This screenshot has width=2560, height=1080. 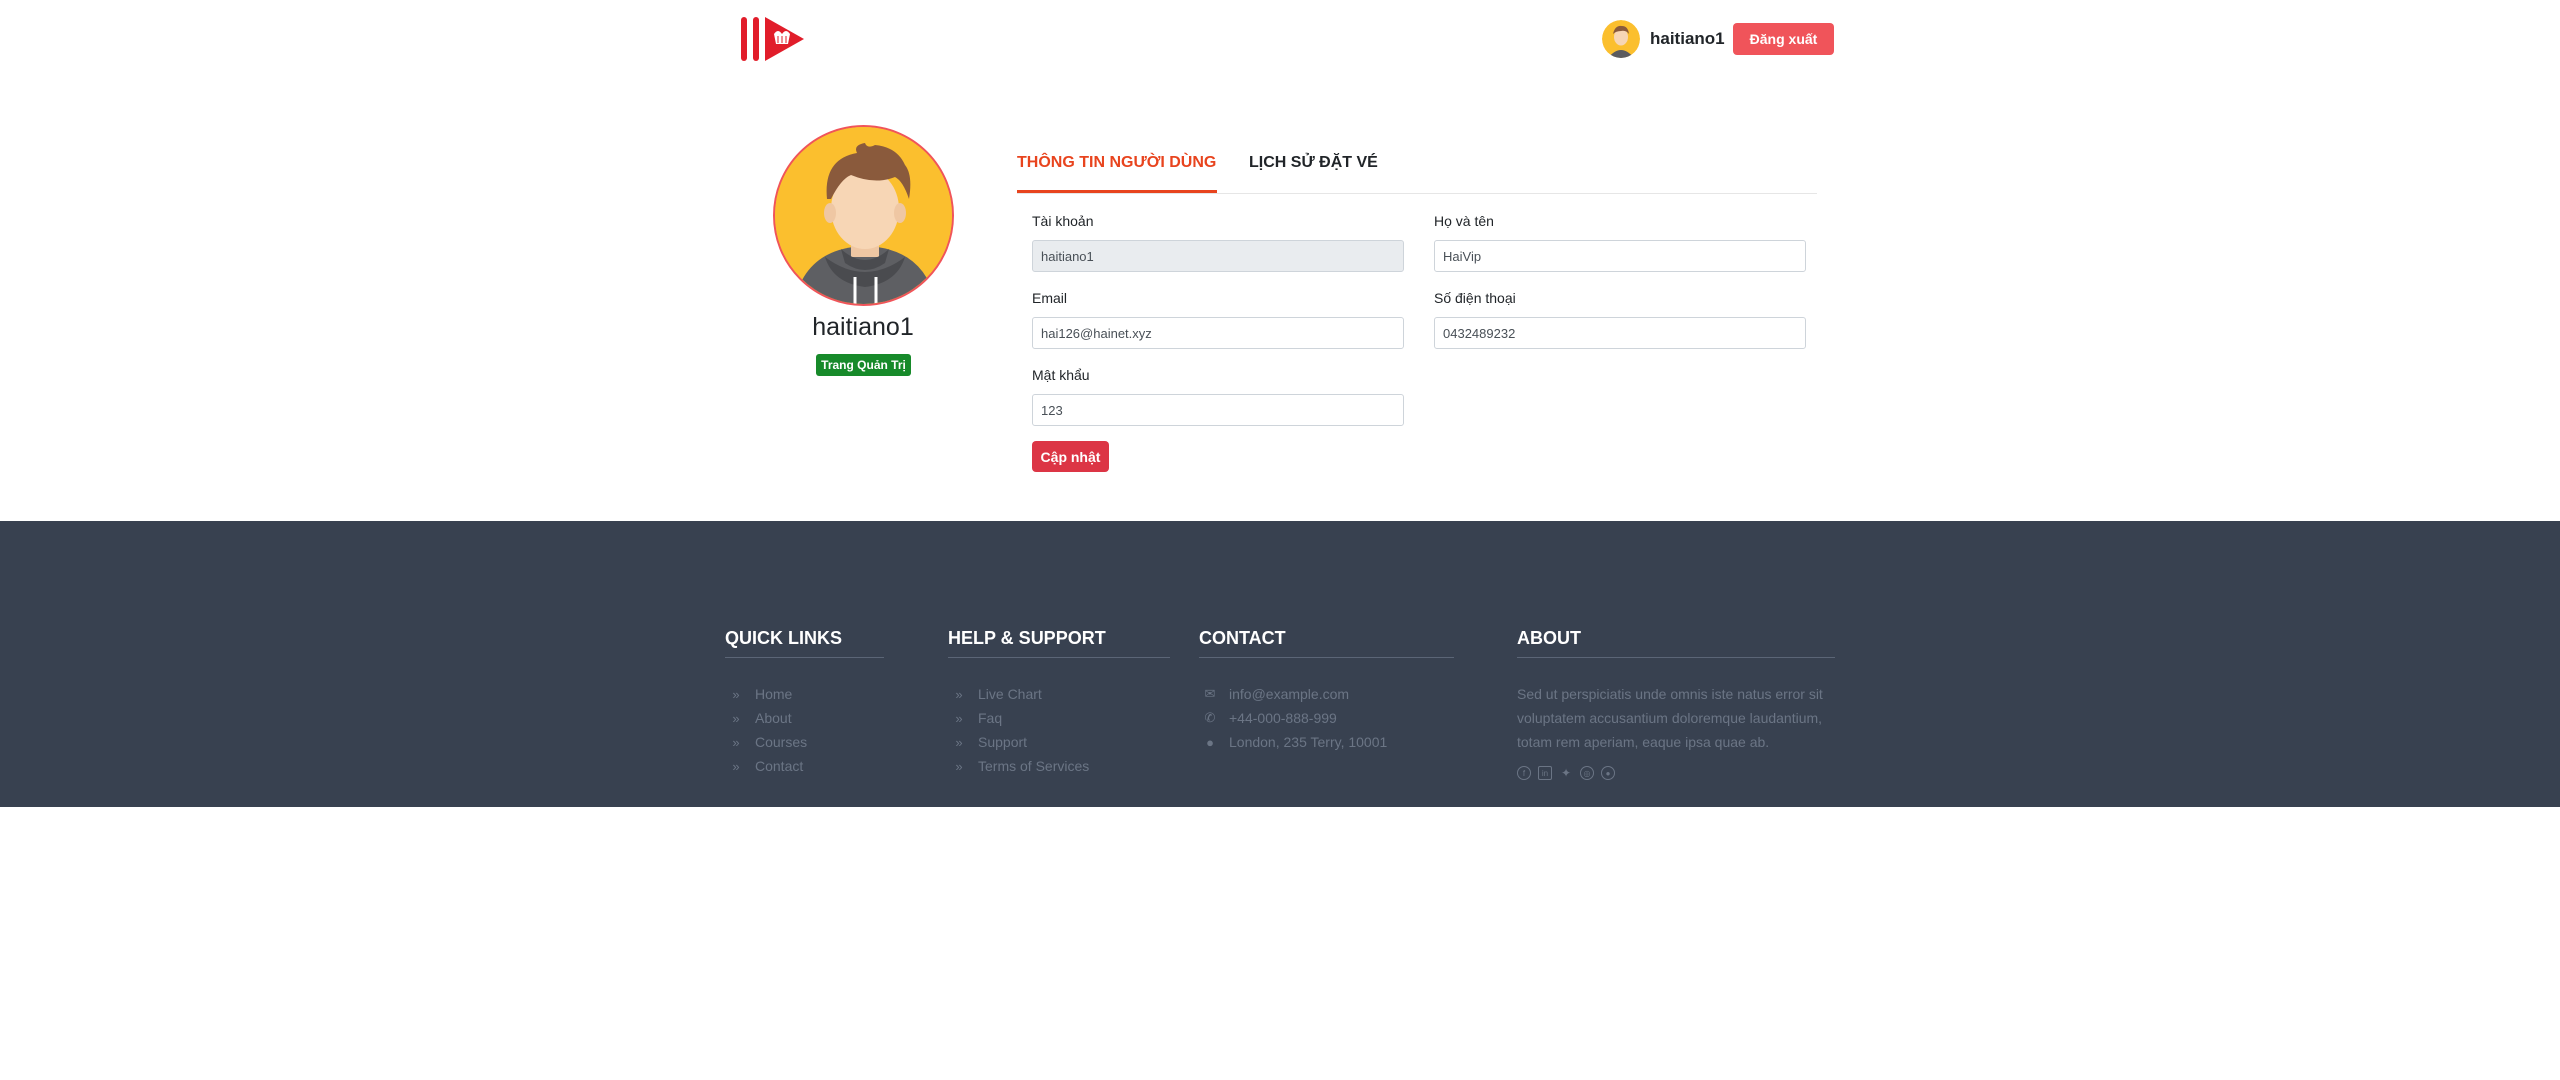 What do you see at coordinates (772, 39) in the screenshot?
I see `logo-icon` at bounding box center [772, 39].